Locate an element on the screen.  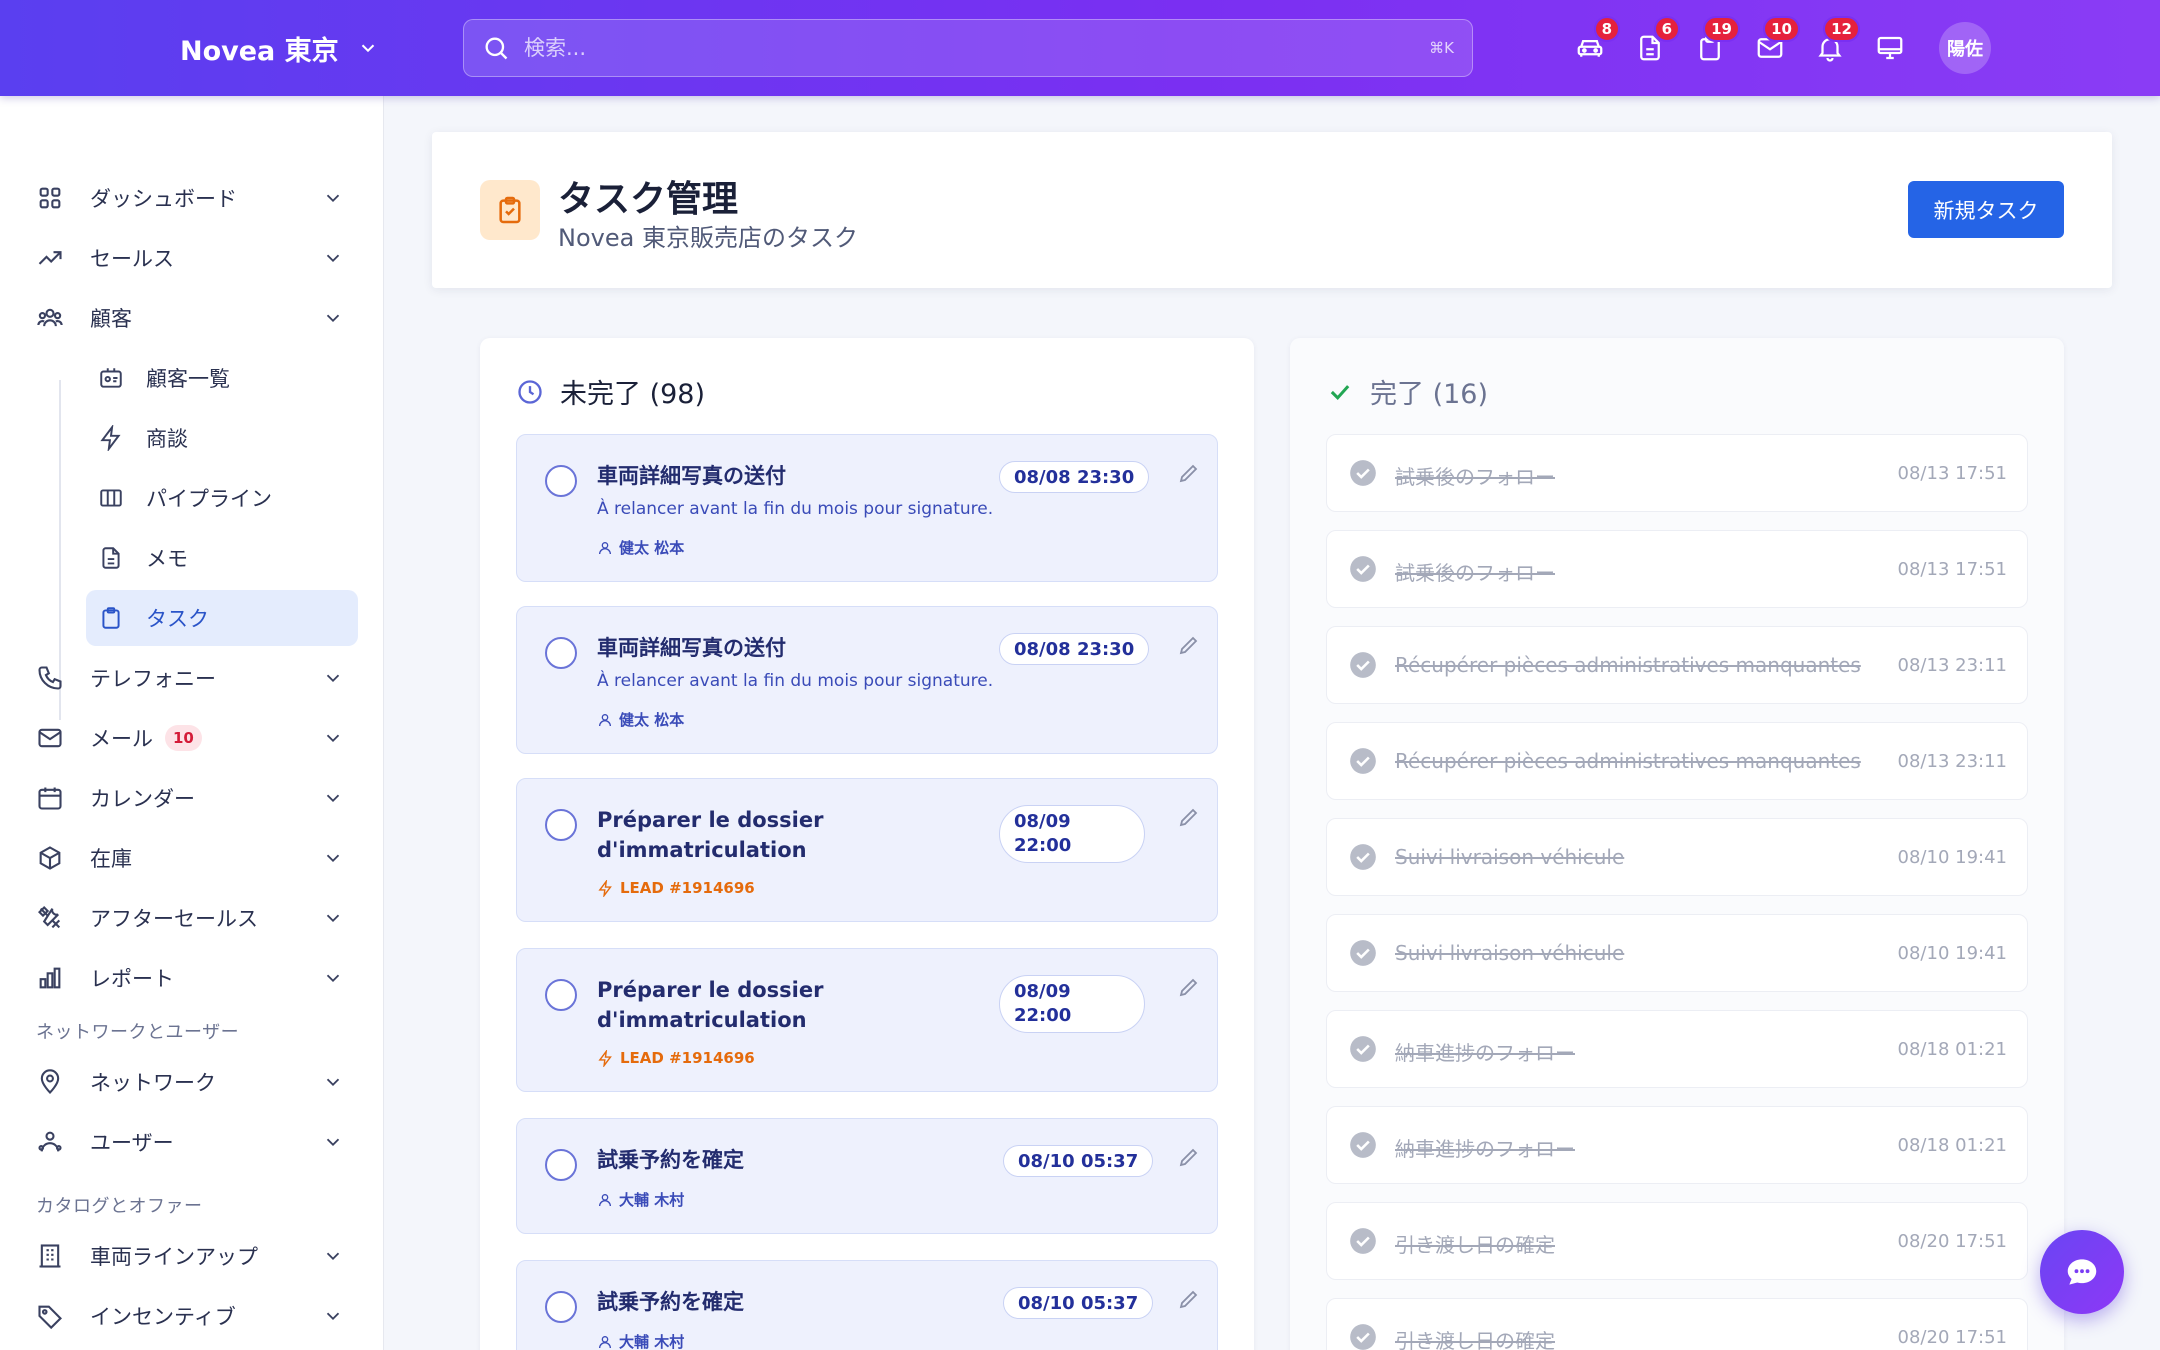
completed-task-title: 試乗後のフォロー is located at coordinates (1475, 573).